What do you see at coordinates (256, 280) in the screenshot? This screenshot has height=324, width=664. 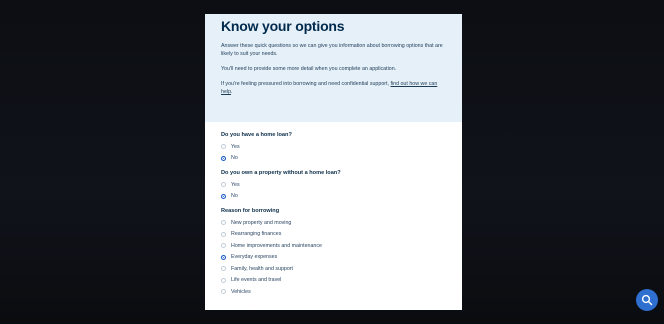 I see `option-label: Life events and travel` at bounding box center [256, 280].